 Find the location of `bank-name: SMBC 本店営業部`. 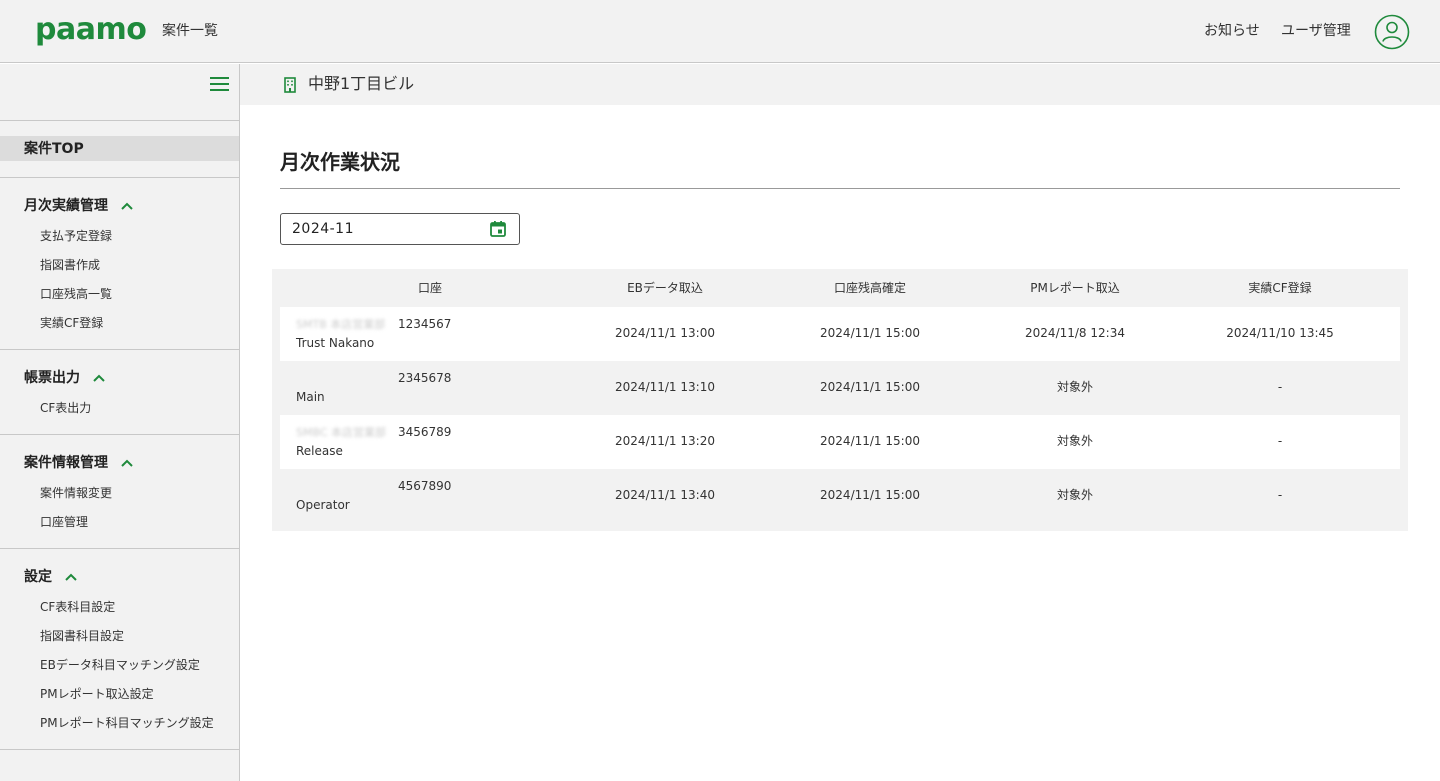

bank-name: SMBC 本店営業部 is located at coordinates (341, 432).